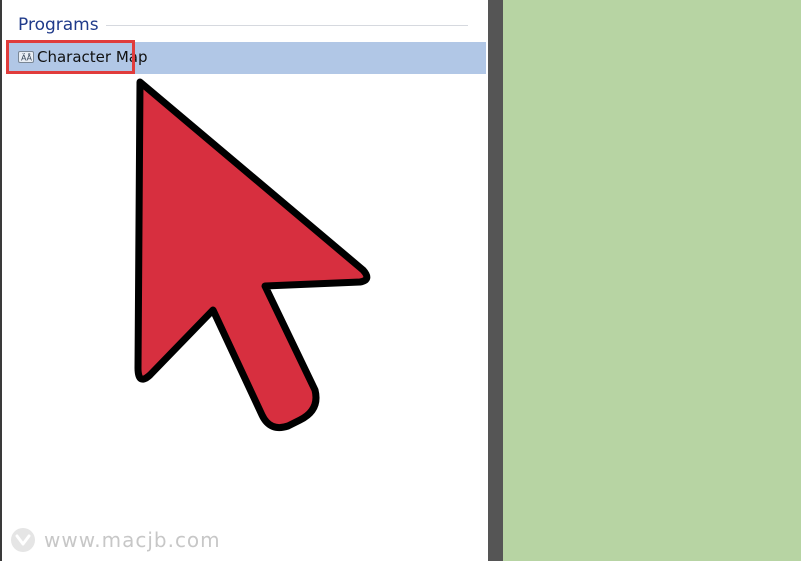 This screenshot has height=561, width=801. What do you see at coordinates (247, 58) in the screenshot?
I see `result-item-character-map: ÄÅ Character Map` at bounding box center [247, 58].